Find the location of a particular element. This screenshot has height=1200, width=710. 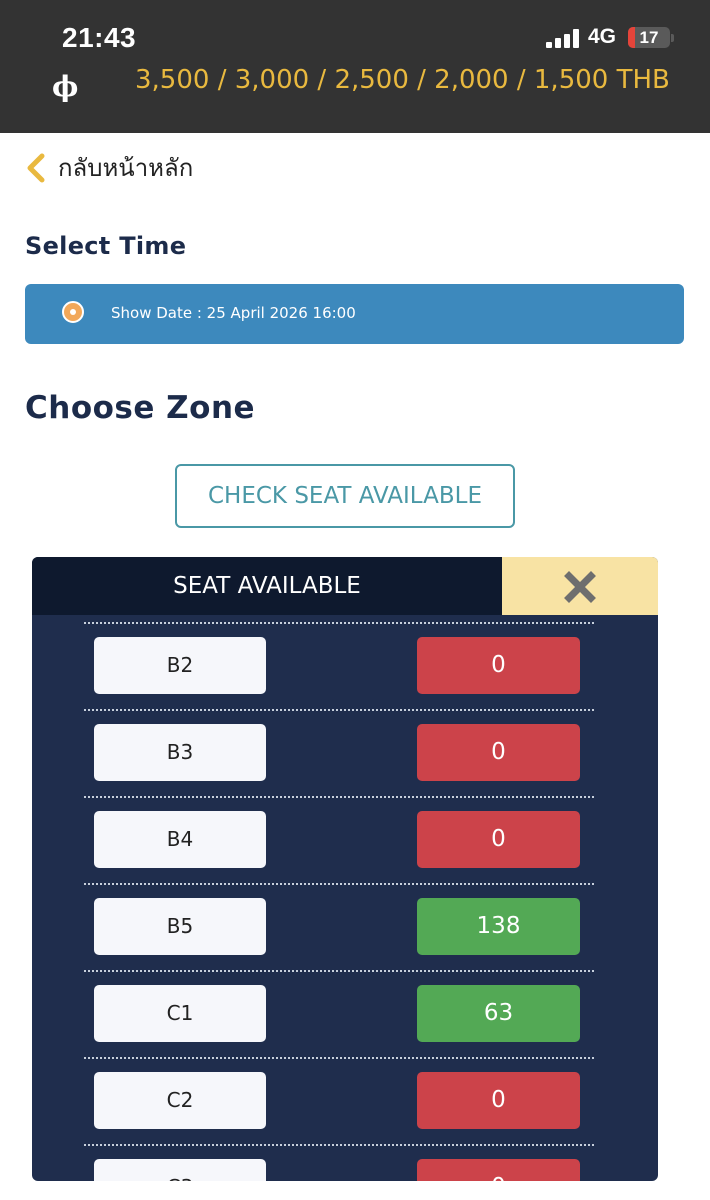

seat-row: B2 0 is located at coordinates (345, 658).